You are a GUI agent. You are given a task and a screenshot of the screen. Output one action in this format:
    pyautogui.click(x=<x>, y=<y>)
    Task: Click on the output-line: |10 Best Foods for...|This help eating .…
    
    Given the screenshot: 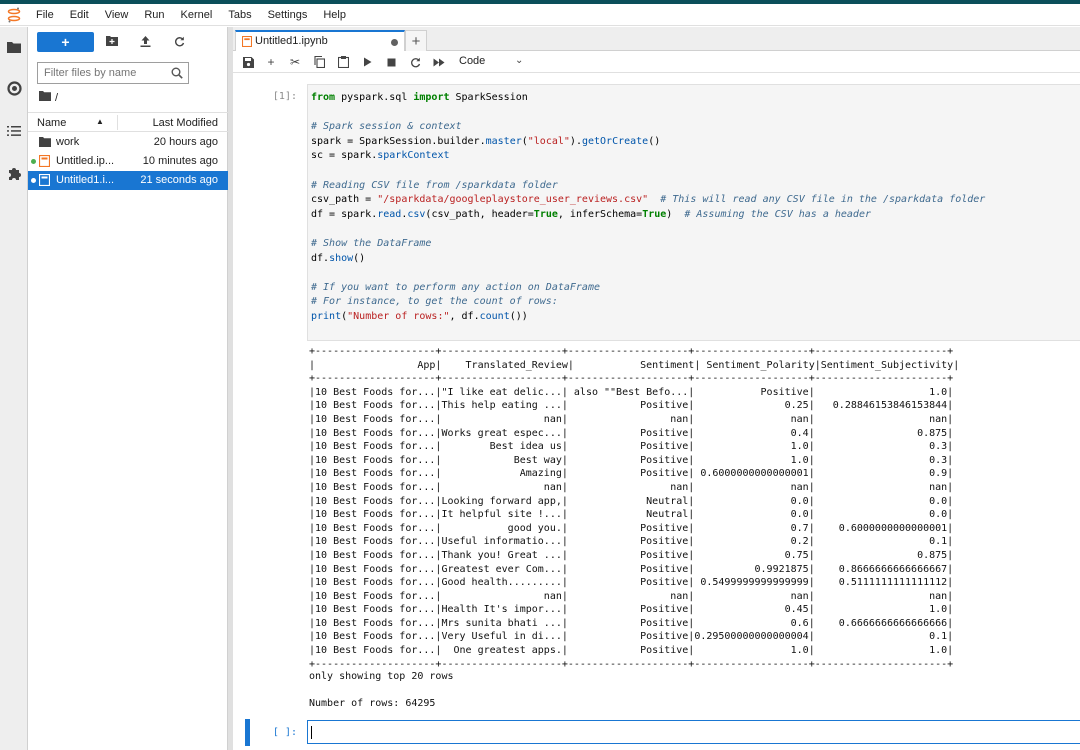 What is the action you would take?
    pyautogui.click(x=631, y=406)
    